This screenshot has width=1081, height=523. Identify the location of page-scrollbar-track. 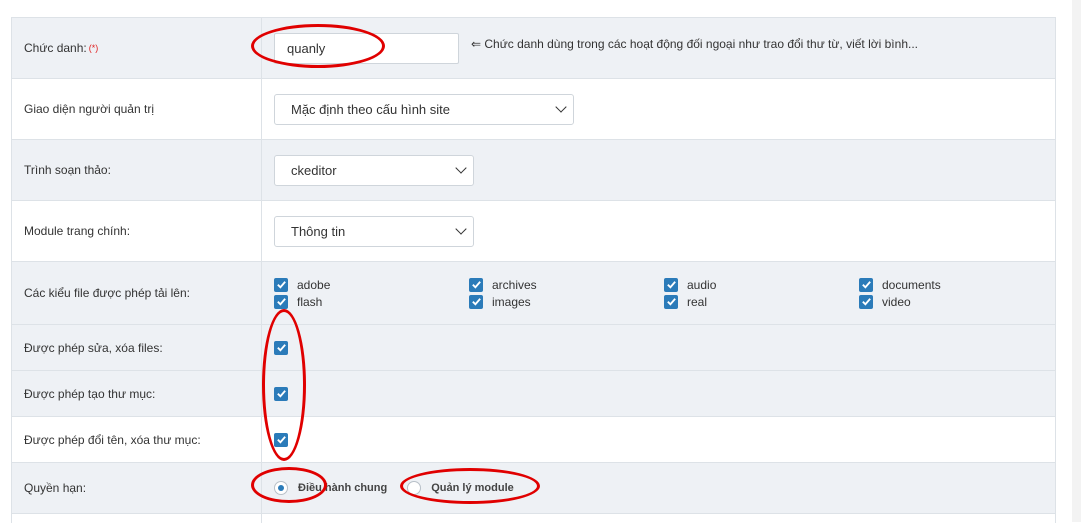
(1076, 261).